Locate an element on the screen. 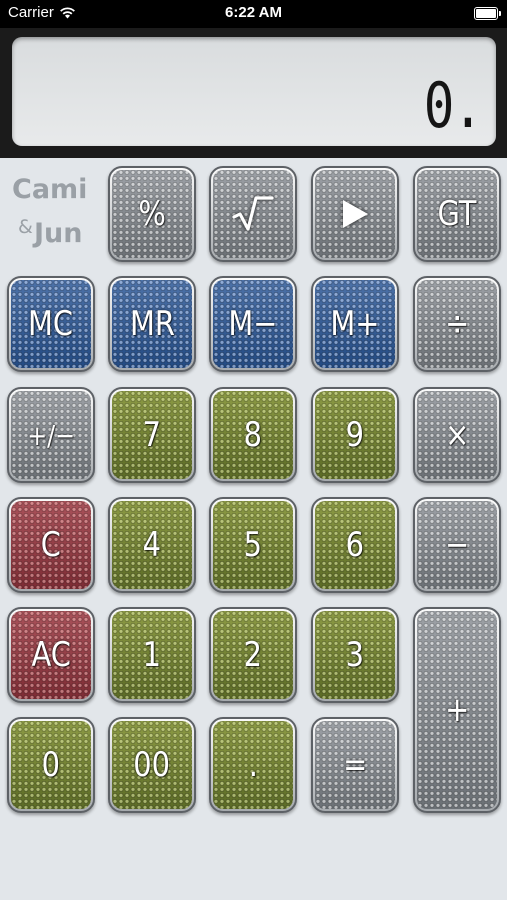 The height and width of the screenshot is (900, 507). minus-button: − is located at coordinates (457, 545).